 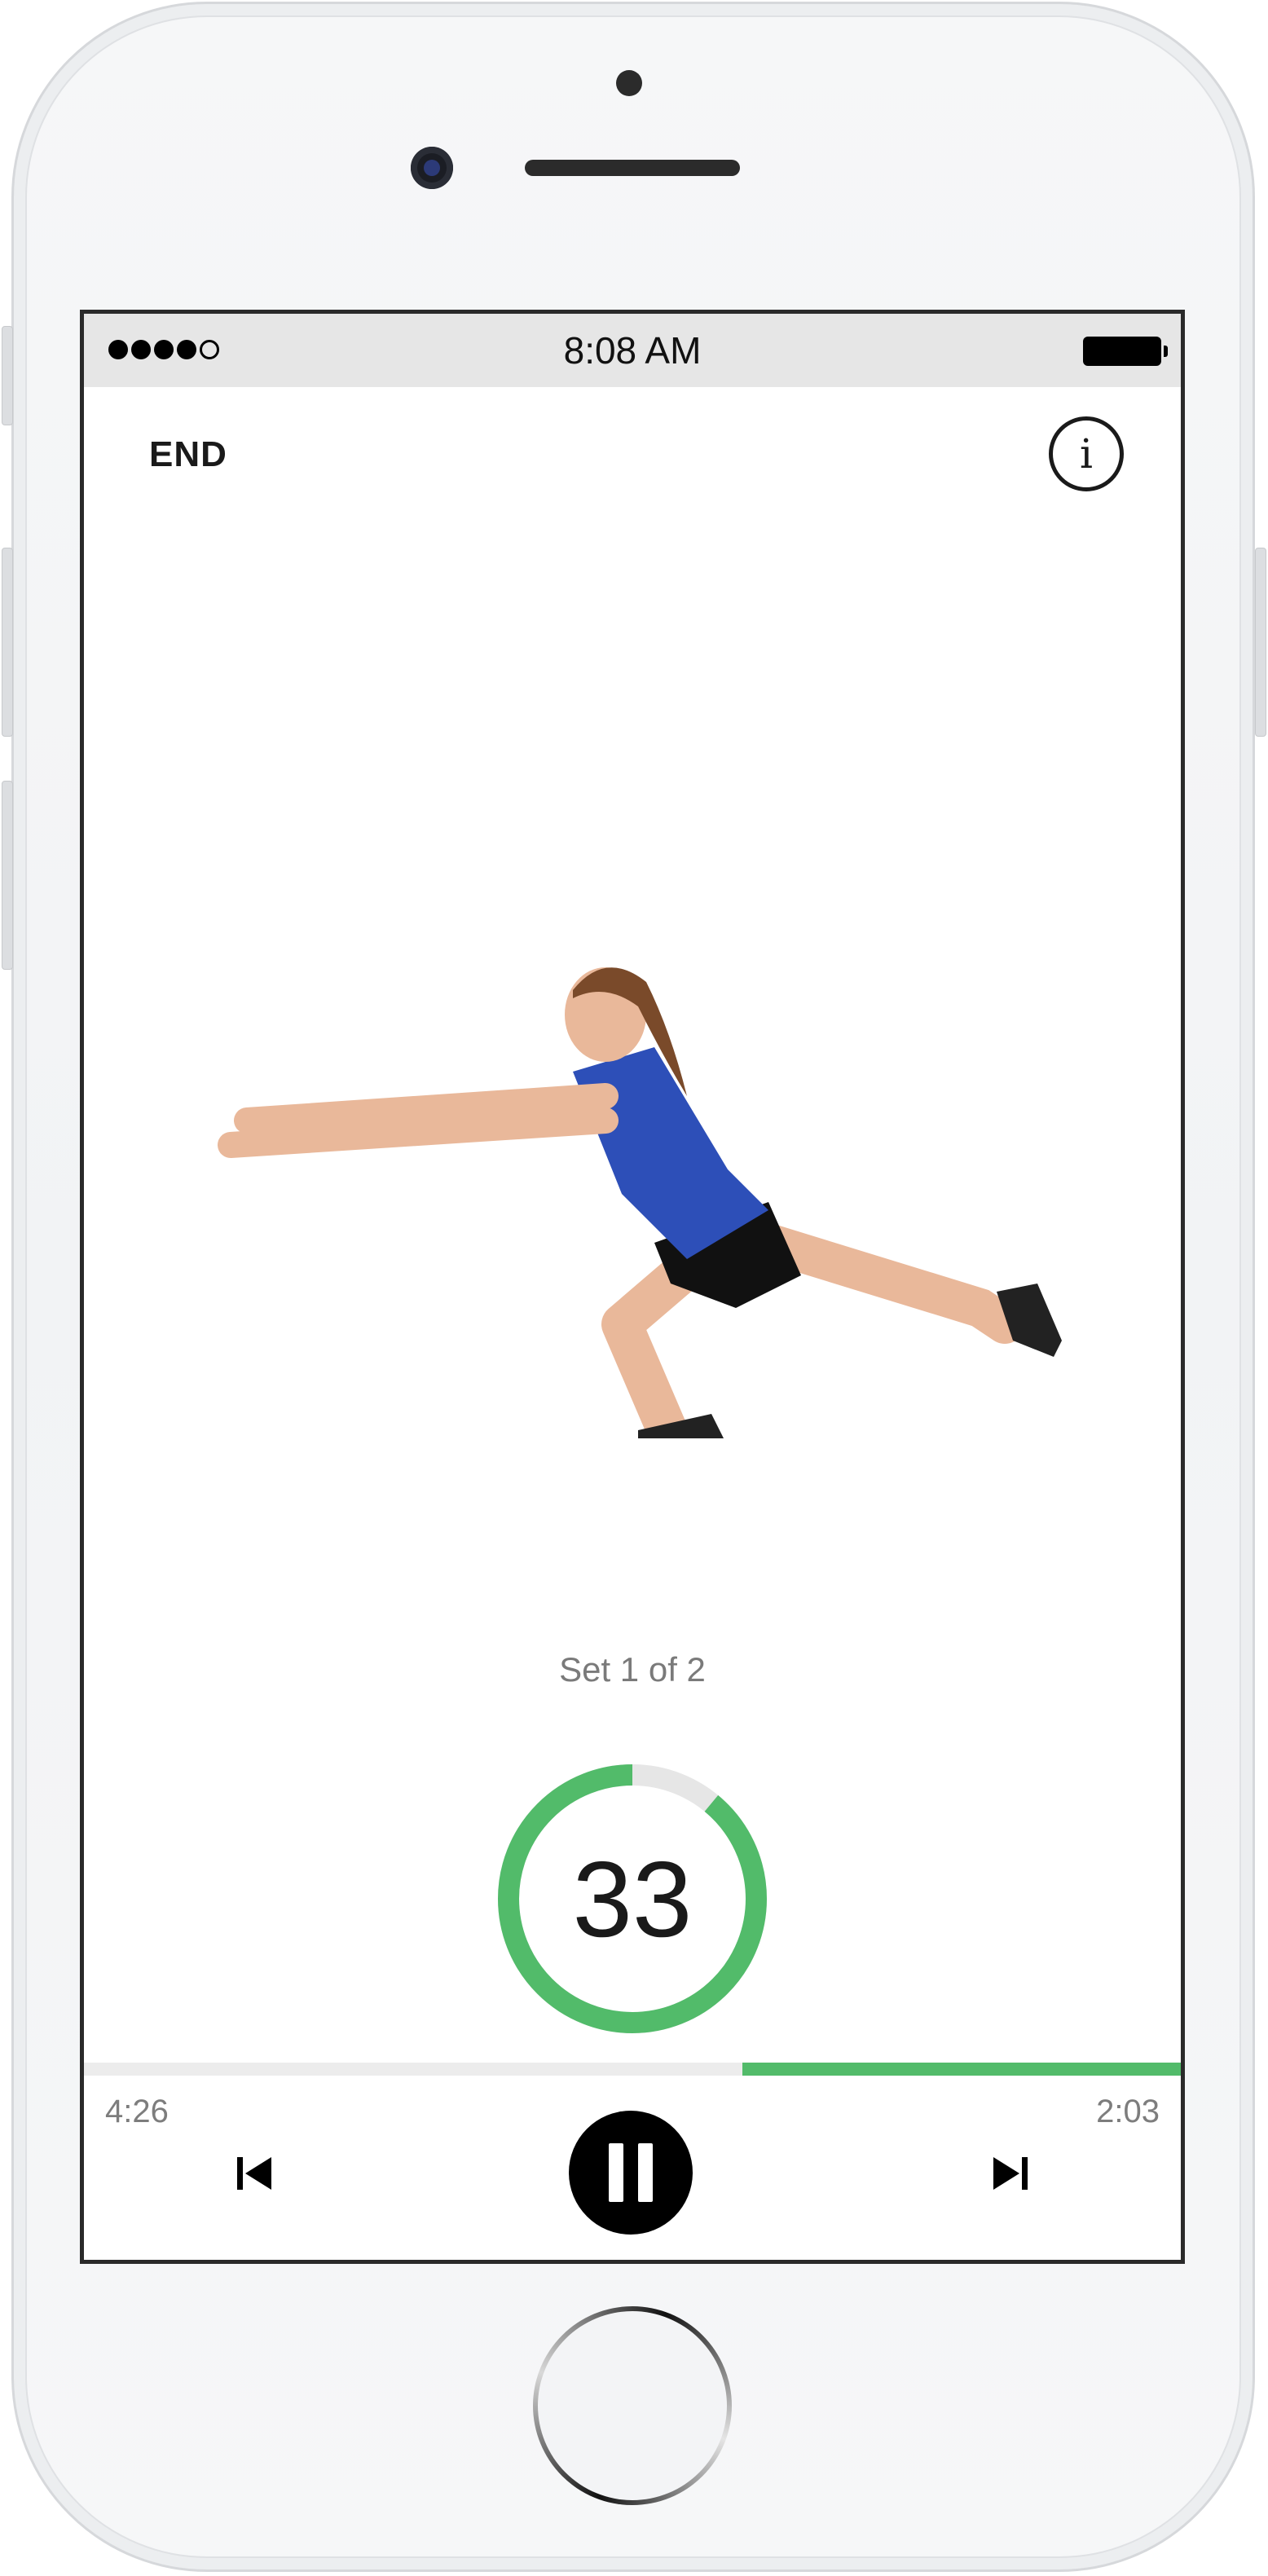 I want to click on pause-button, so click(x=631, y=2173).